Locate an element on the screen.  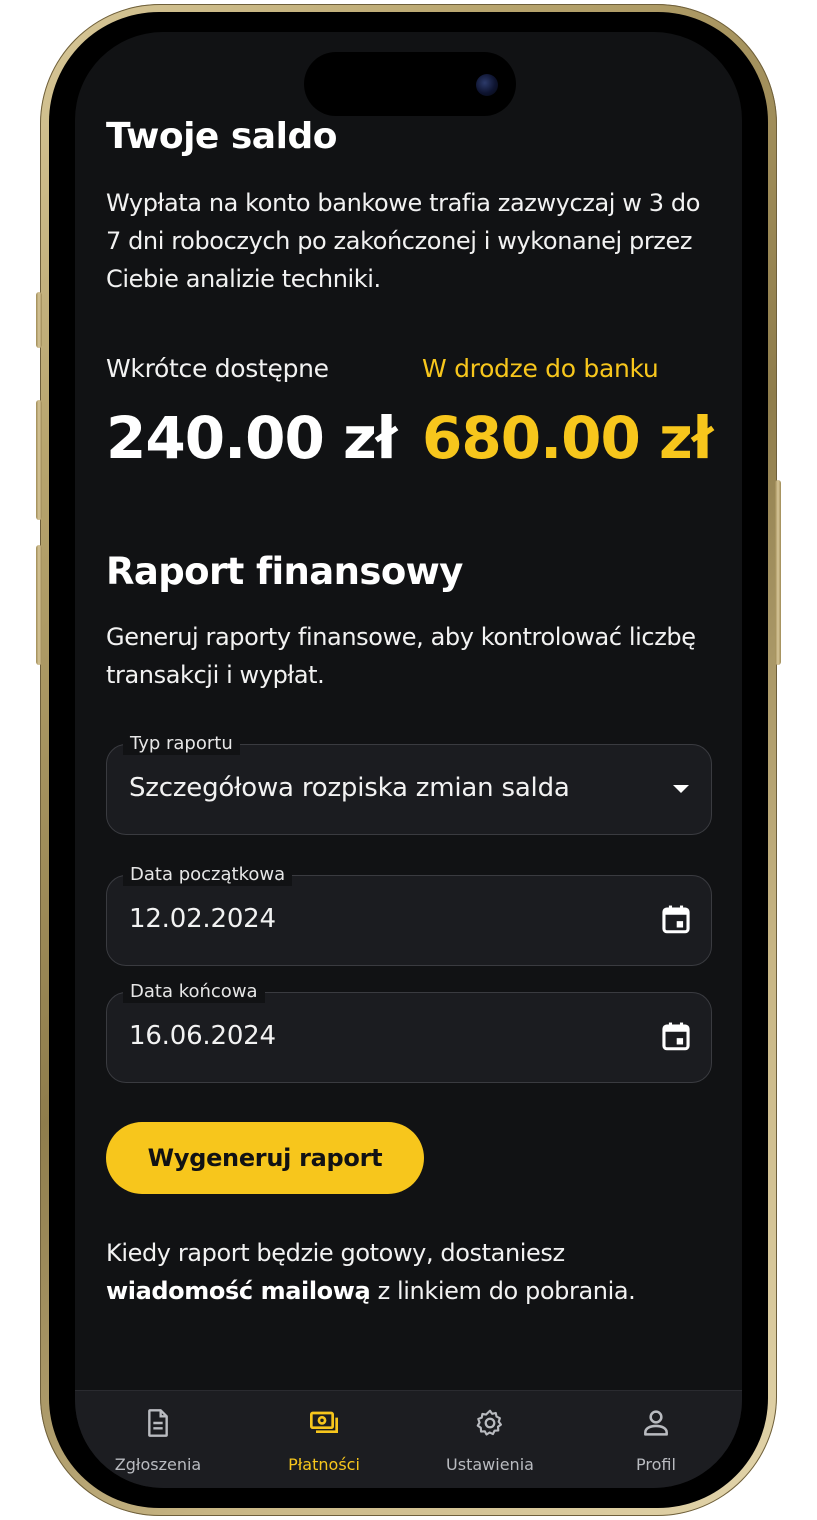
document-icon is located at coordinates (158, 1423).